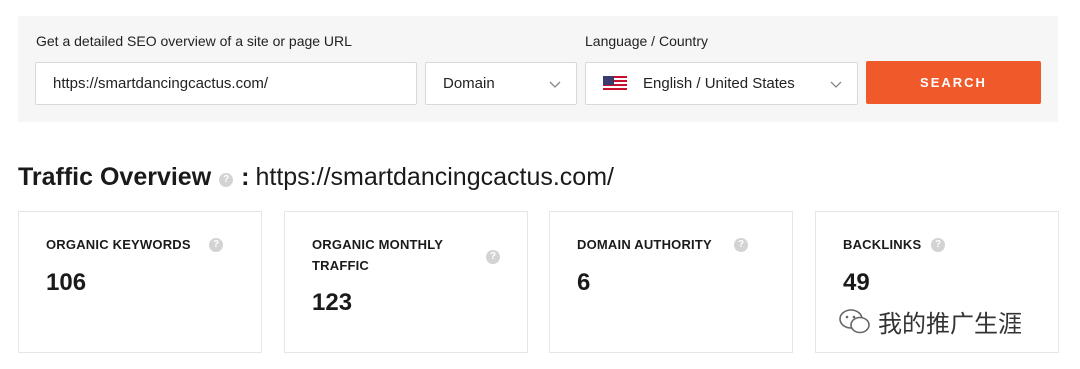 This screenshot has width=1080, height=369. I want to click on card-title-line: TRAFFIC, so click(340, 265).